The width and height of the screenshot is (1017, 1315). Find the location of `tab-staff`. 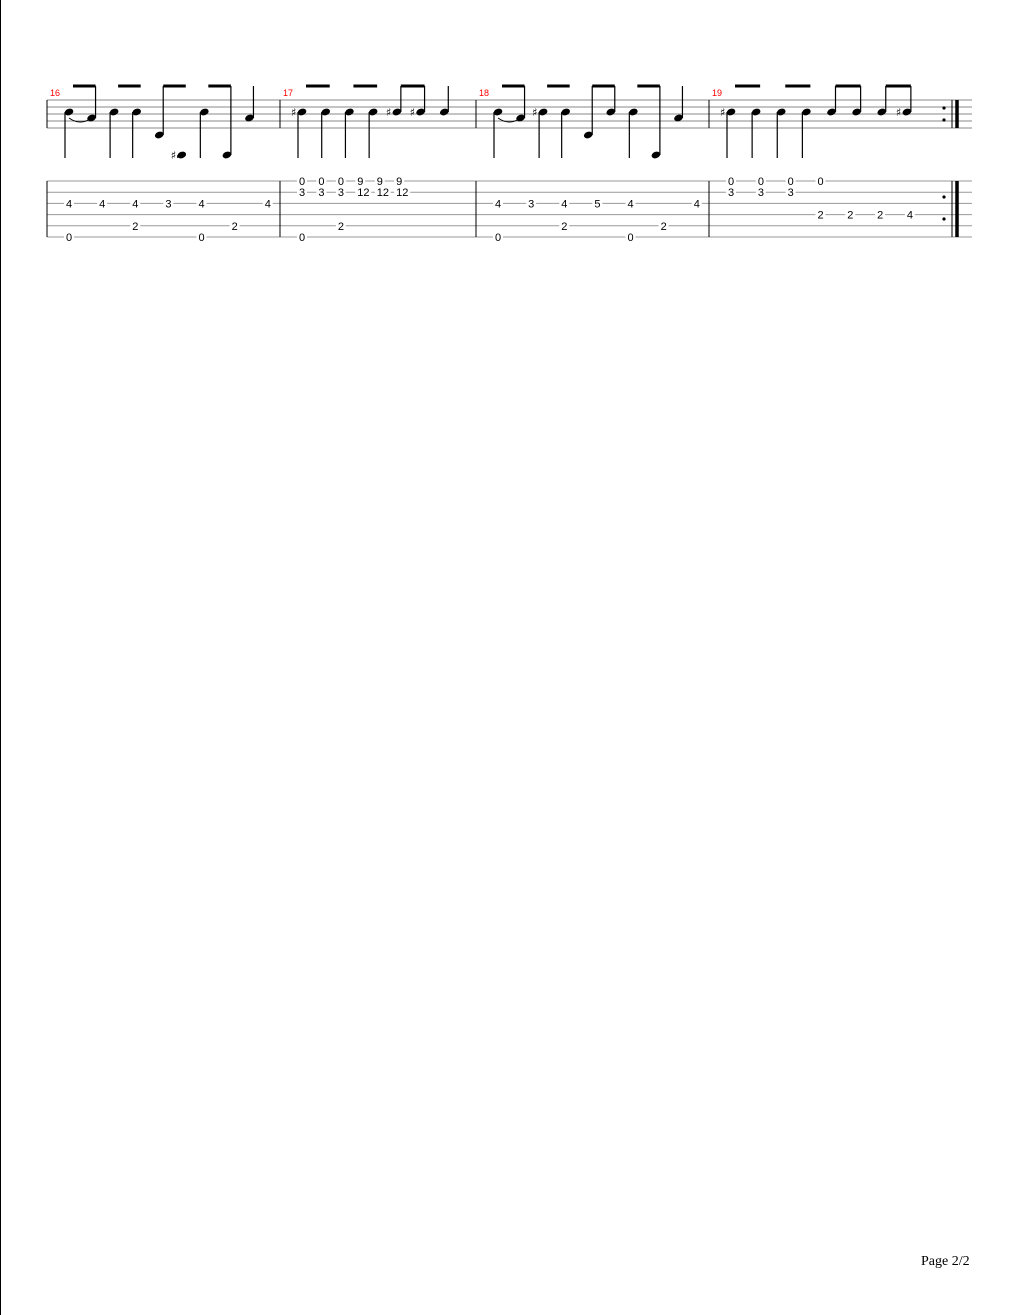

tab-staff is located at coordinates (509, 209).